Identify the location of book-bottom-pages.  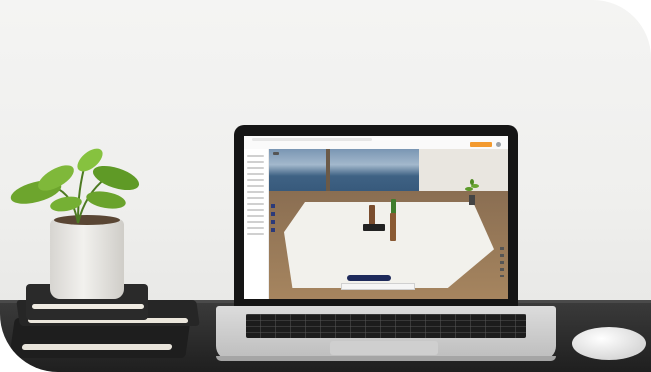
(97, 347).